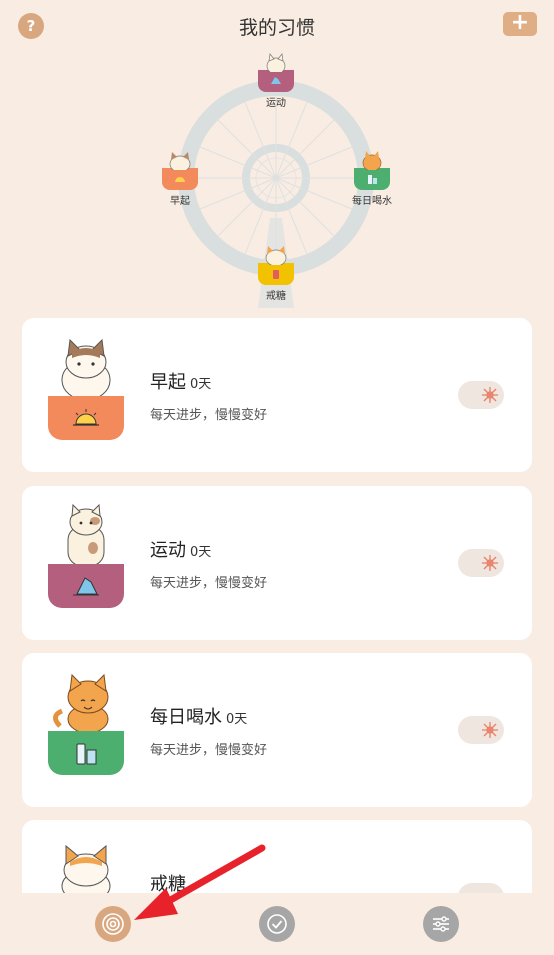 This screenshot has height=955, width=554. I want to click on candy-icon, so click(276, 274).